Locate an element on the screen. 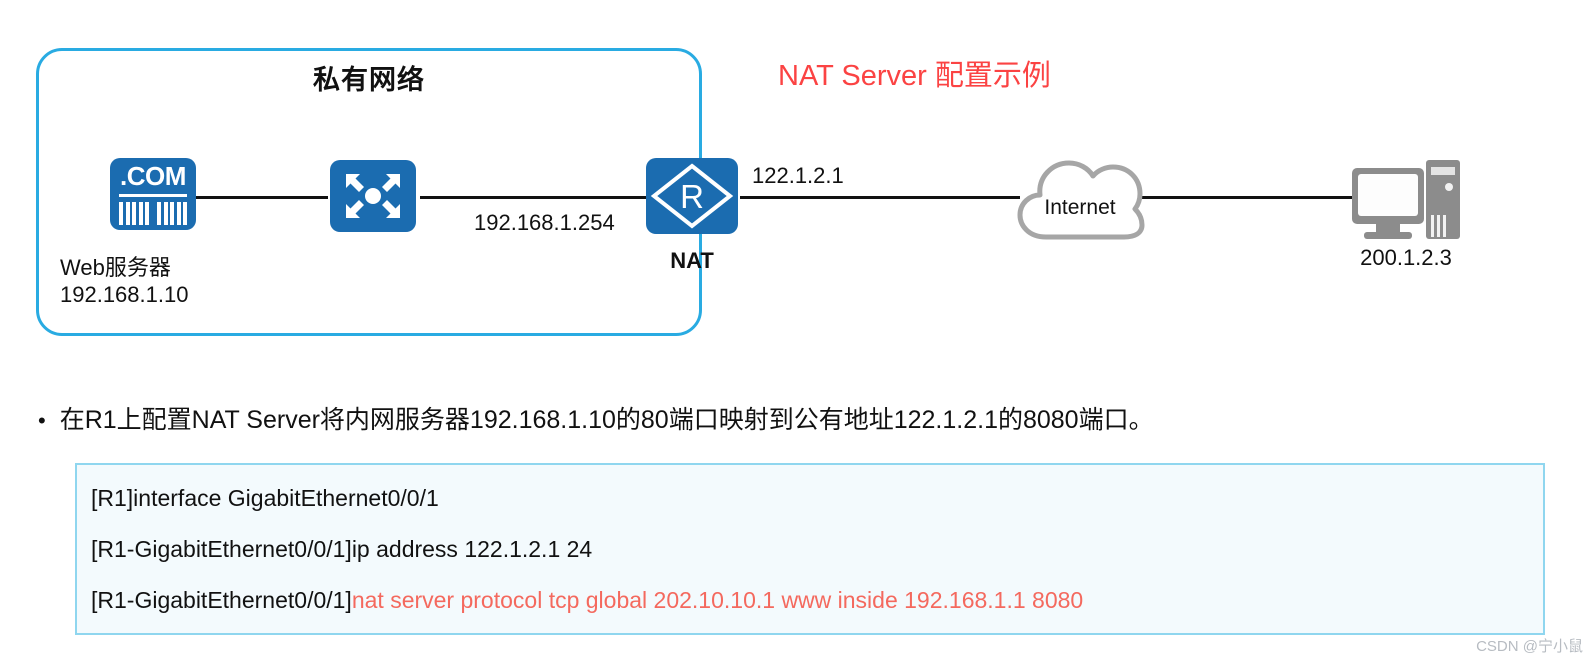  router-icon: R is located at coordinates (692, 196).